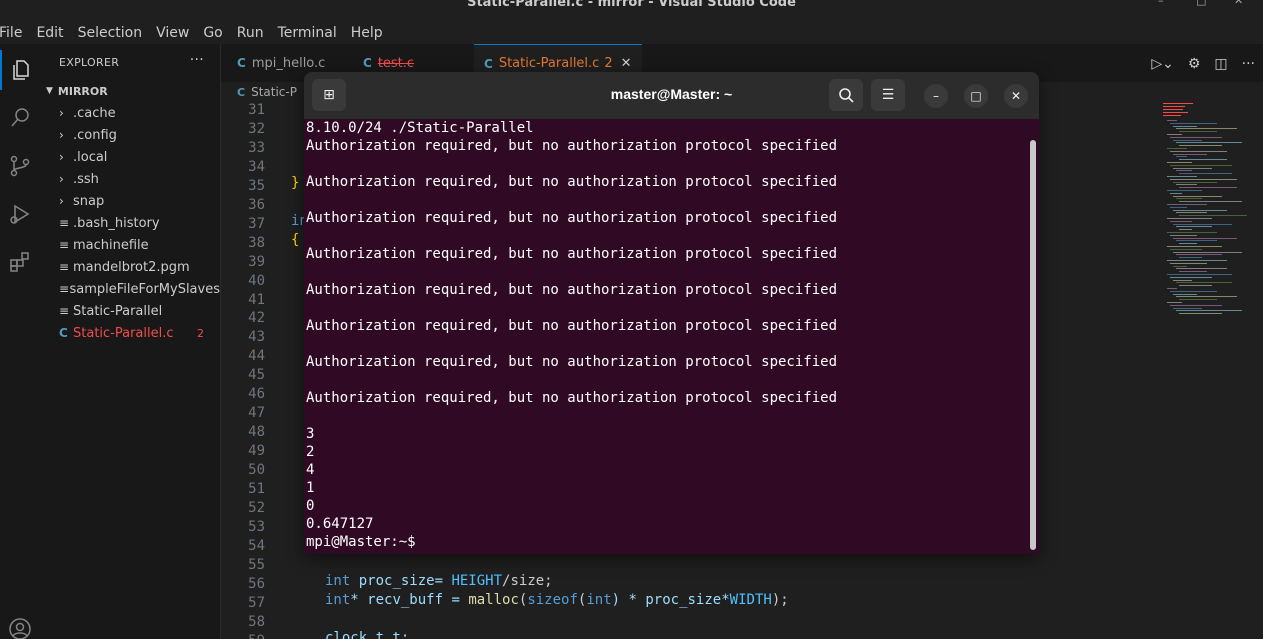  What do you see at coordinates (1194, 64) in the screenshot?
I see `gear-icon: ⚙` at bounding box center [1194, 64].